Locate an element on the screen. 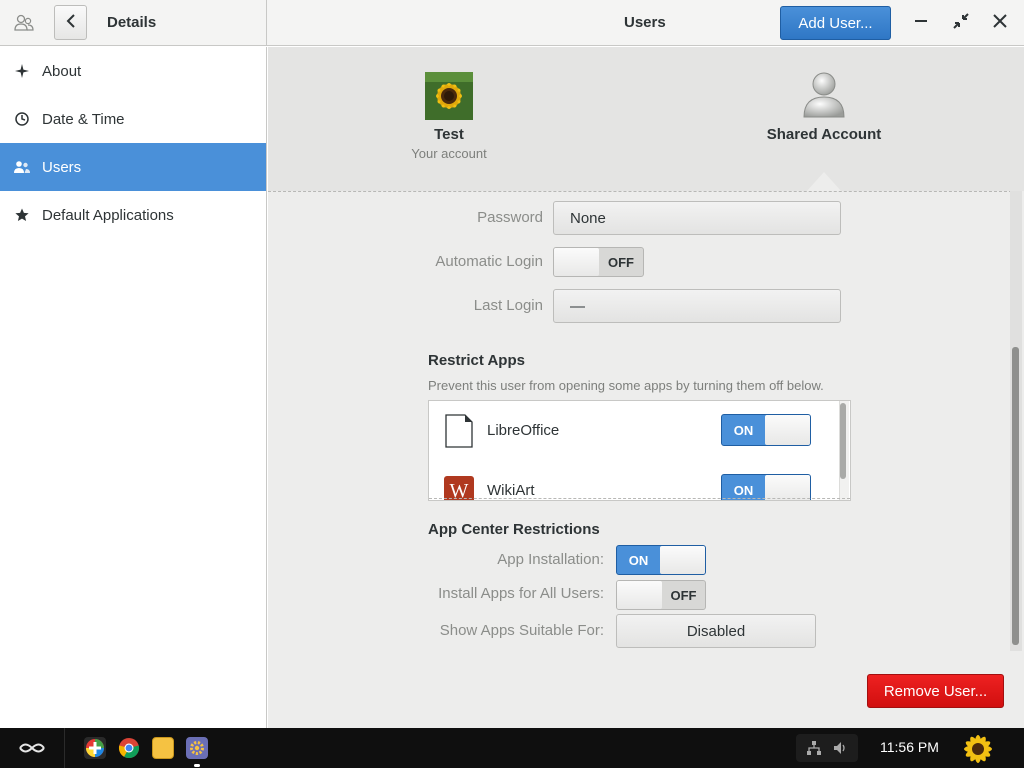  lastlogin-label: Last Login is located at coordinates (508, 305).